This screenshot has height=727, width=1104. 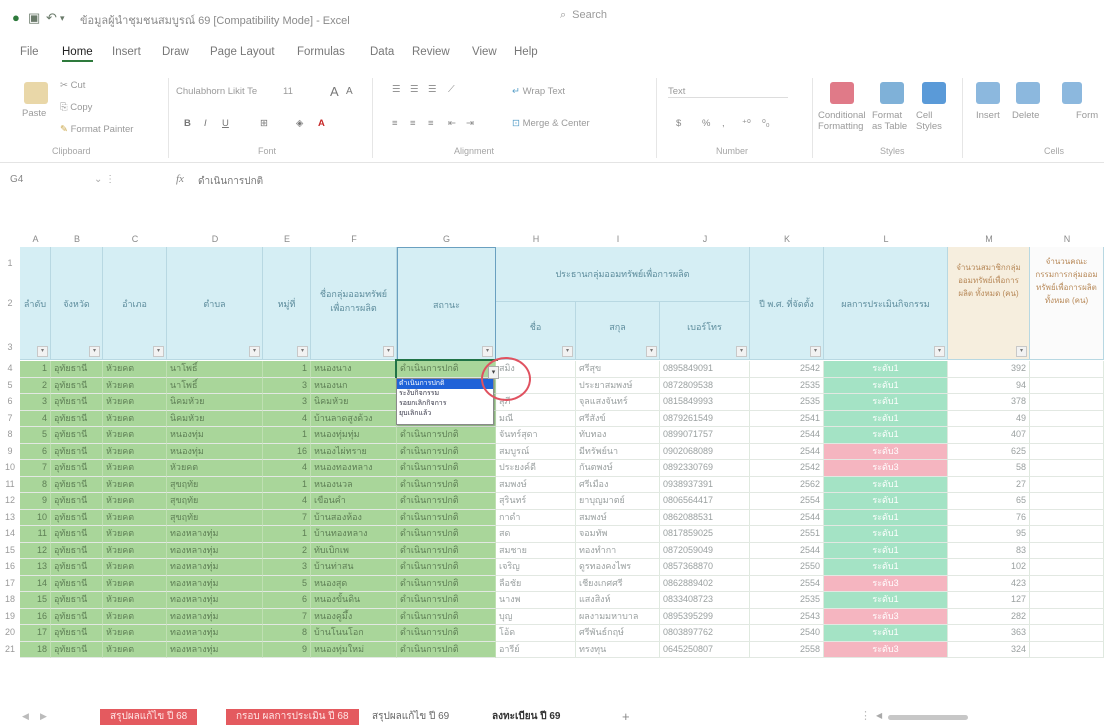 What do you see at coordinates (43, 716) in the screenshot?
I see `tab-scroll-right-icon: ▶` at bounding box center [43, 716].